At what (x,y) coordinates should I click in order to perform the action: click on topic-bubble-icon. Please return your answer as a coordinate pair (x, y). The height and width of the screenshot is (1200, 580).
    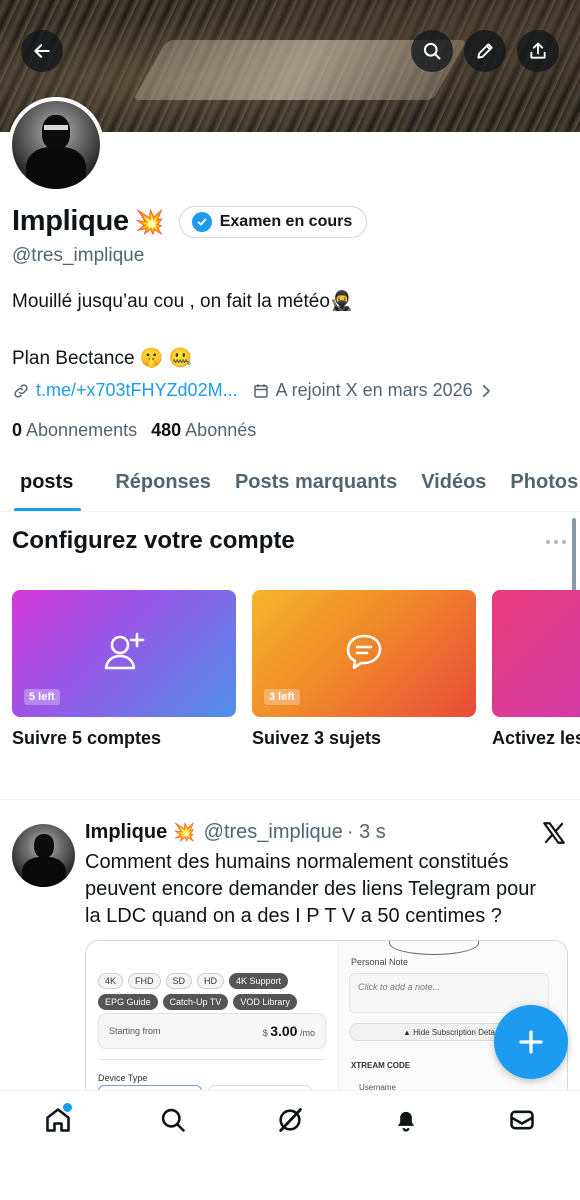
    Looking at the image, I should click on (364, 652).